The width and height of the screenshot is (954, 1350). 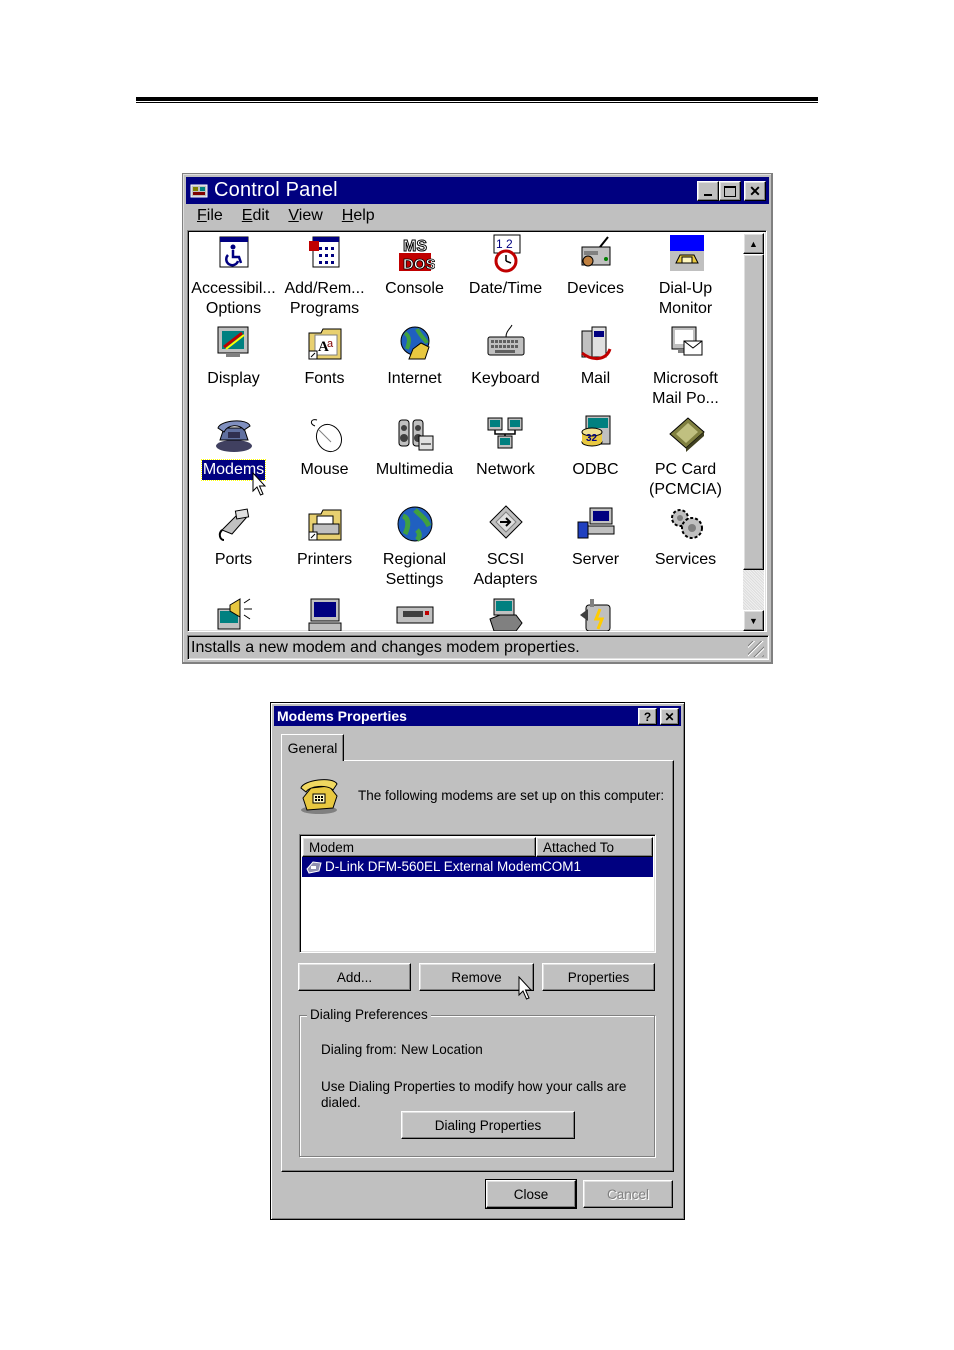 What do you see at coordinates (708, 191) in the screenshot?
I see `minimize-button` at bounding box center [708, 191].